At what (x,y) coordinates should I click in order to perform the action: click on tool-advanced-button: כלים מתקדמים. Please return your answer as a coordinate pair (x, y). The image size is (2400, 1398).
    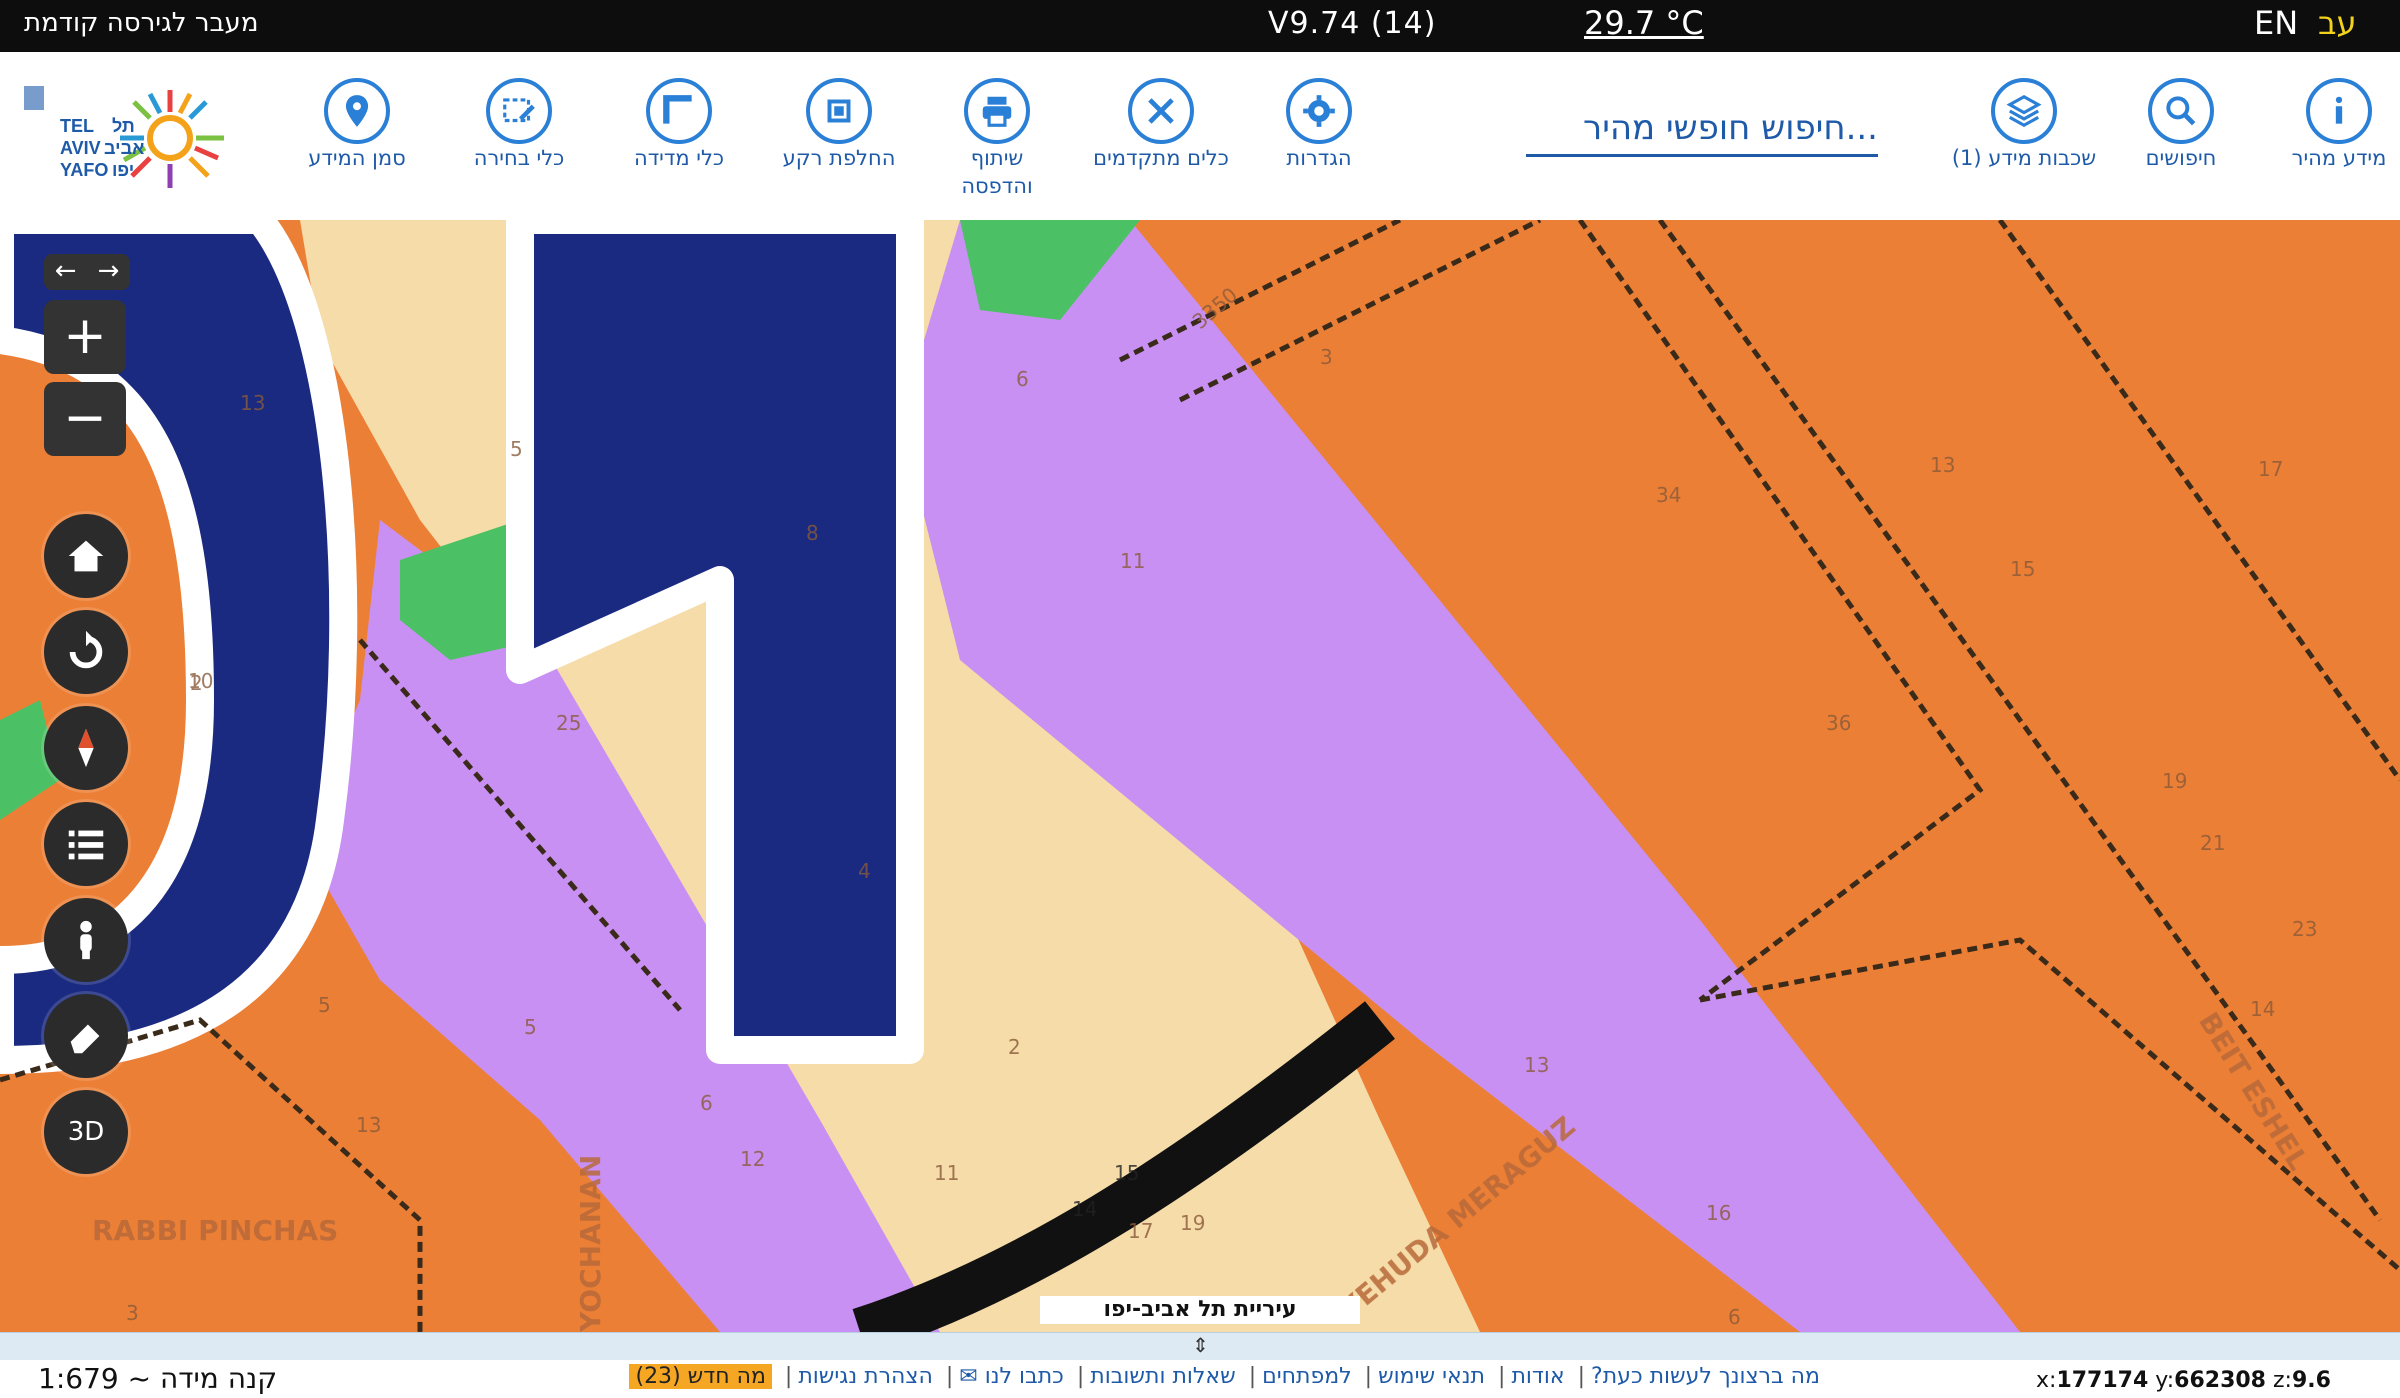
    Looking at the image, I should click on (1161, 125).